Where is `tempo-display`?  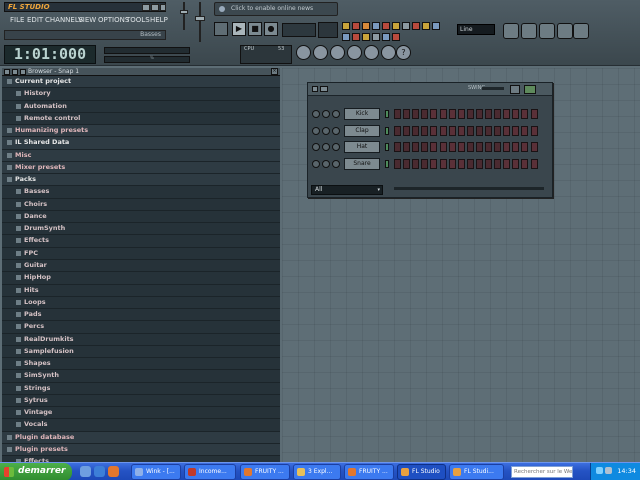 tempo-display is located at coordinates (299, 30).